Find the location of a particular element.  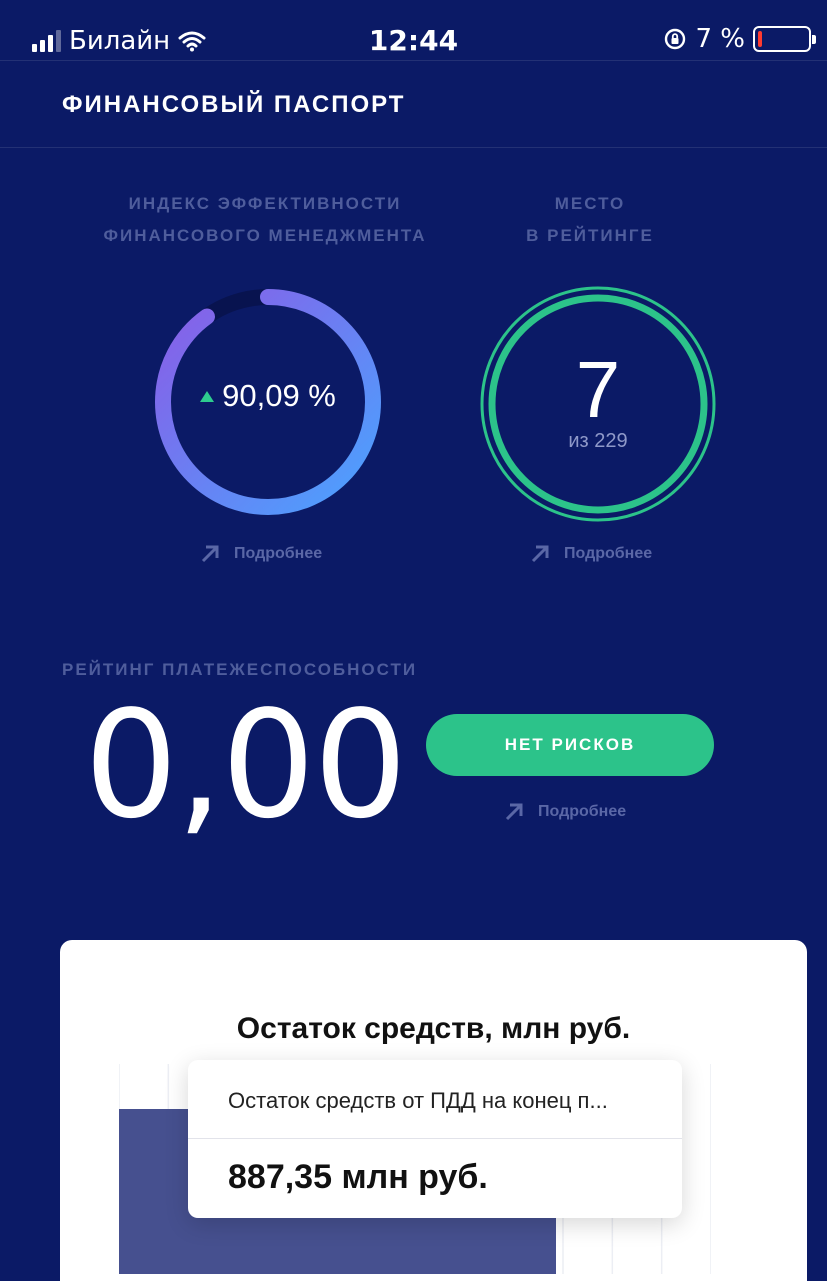

tooltip-divider is located at coordinates (435, 1138).